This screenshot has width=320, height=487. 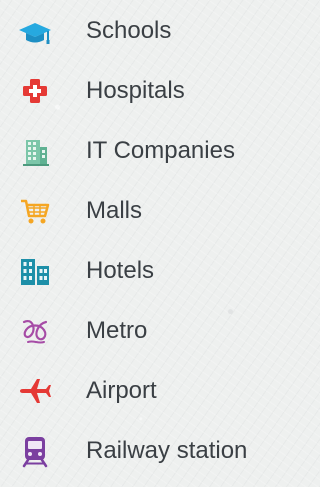 I want to click on hotel-buildings-icon, so click(x=35, y=271).